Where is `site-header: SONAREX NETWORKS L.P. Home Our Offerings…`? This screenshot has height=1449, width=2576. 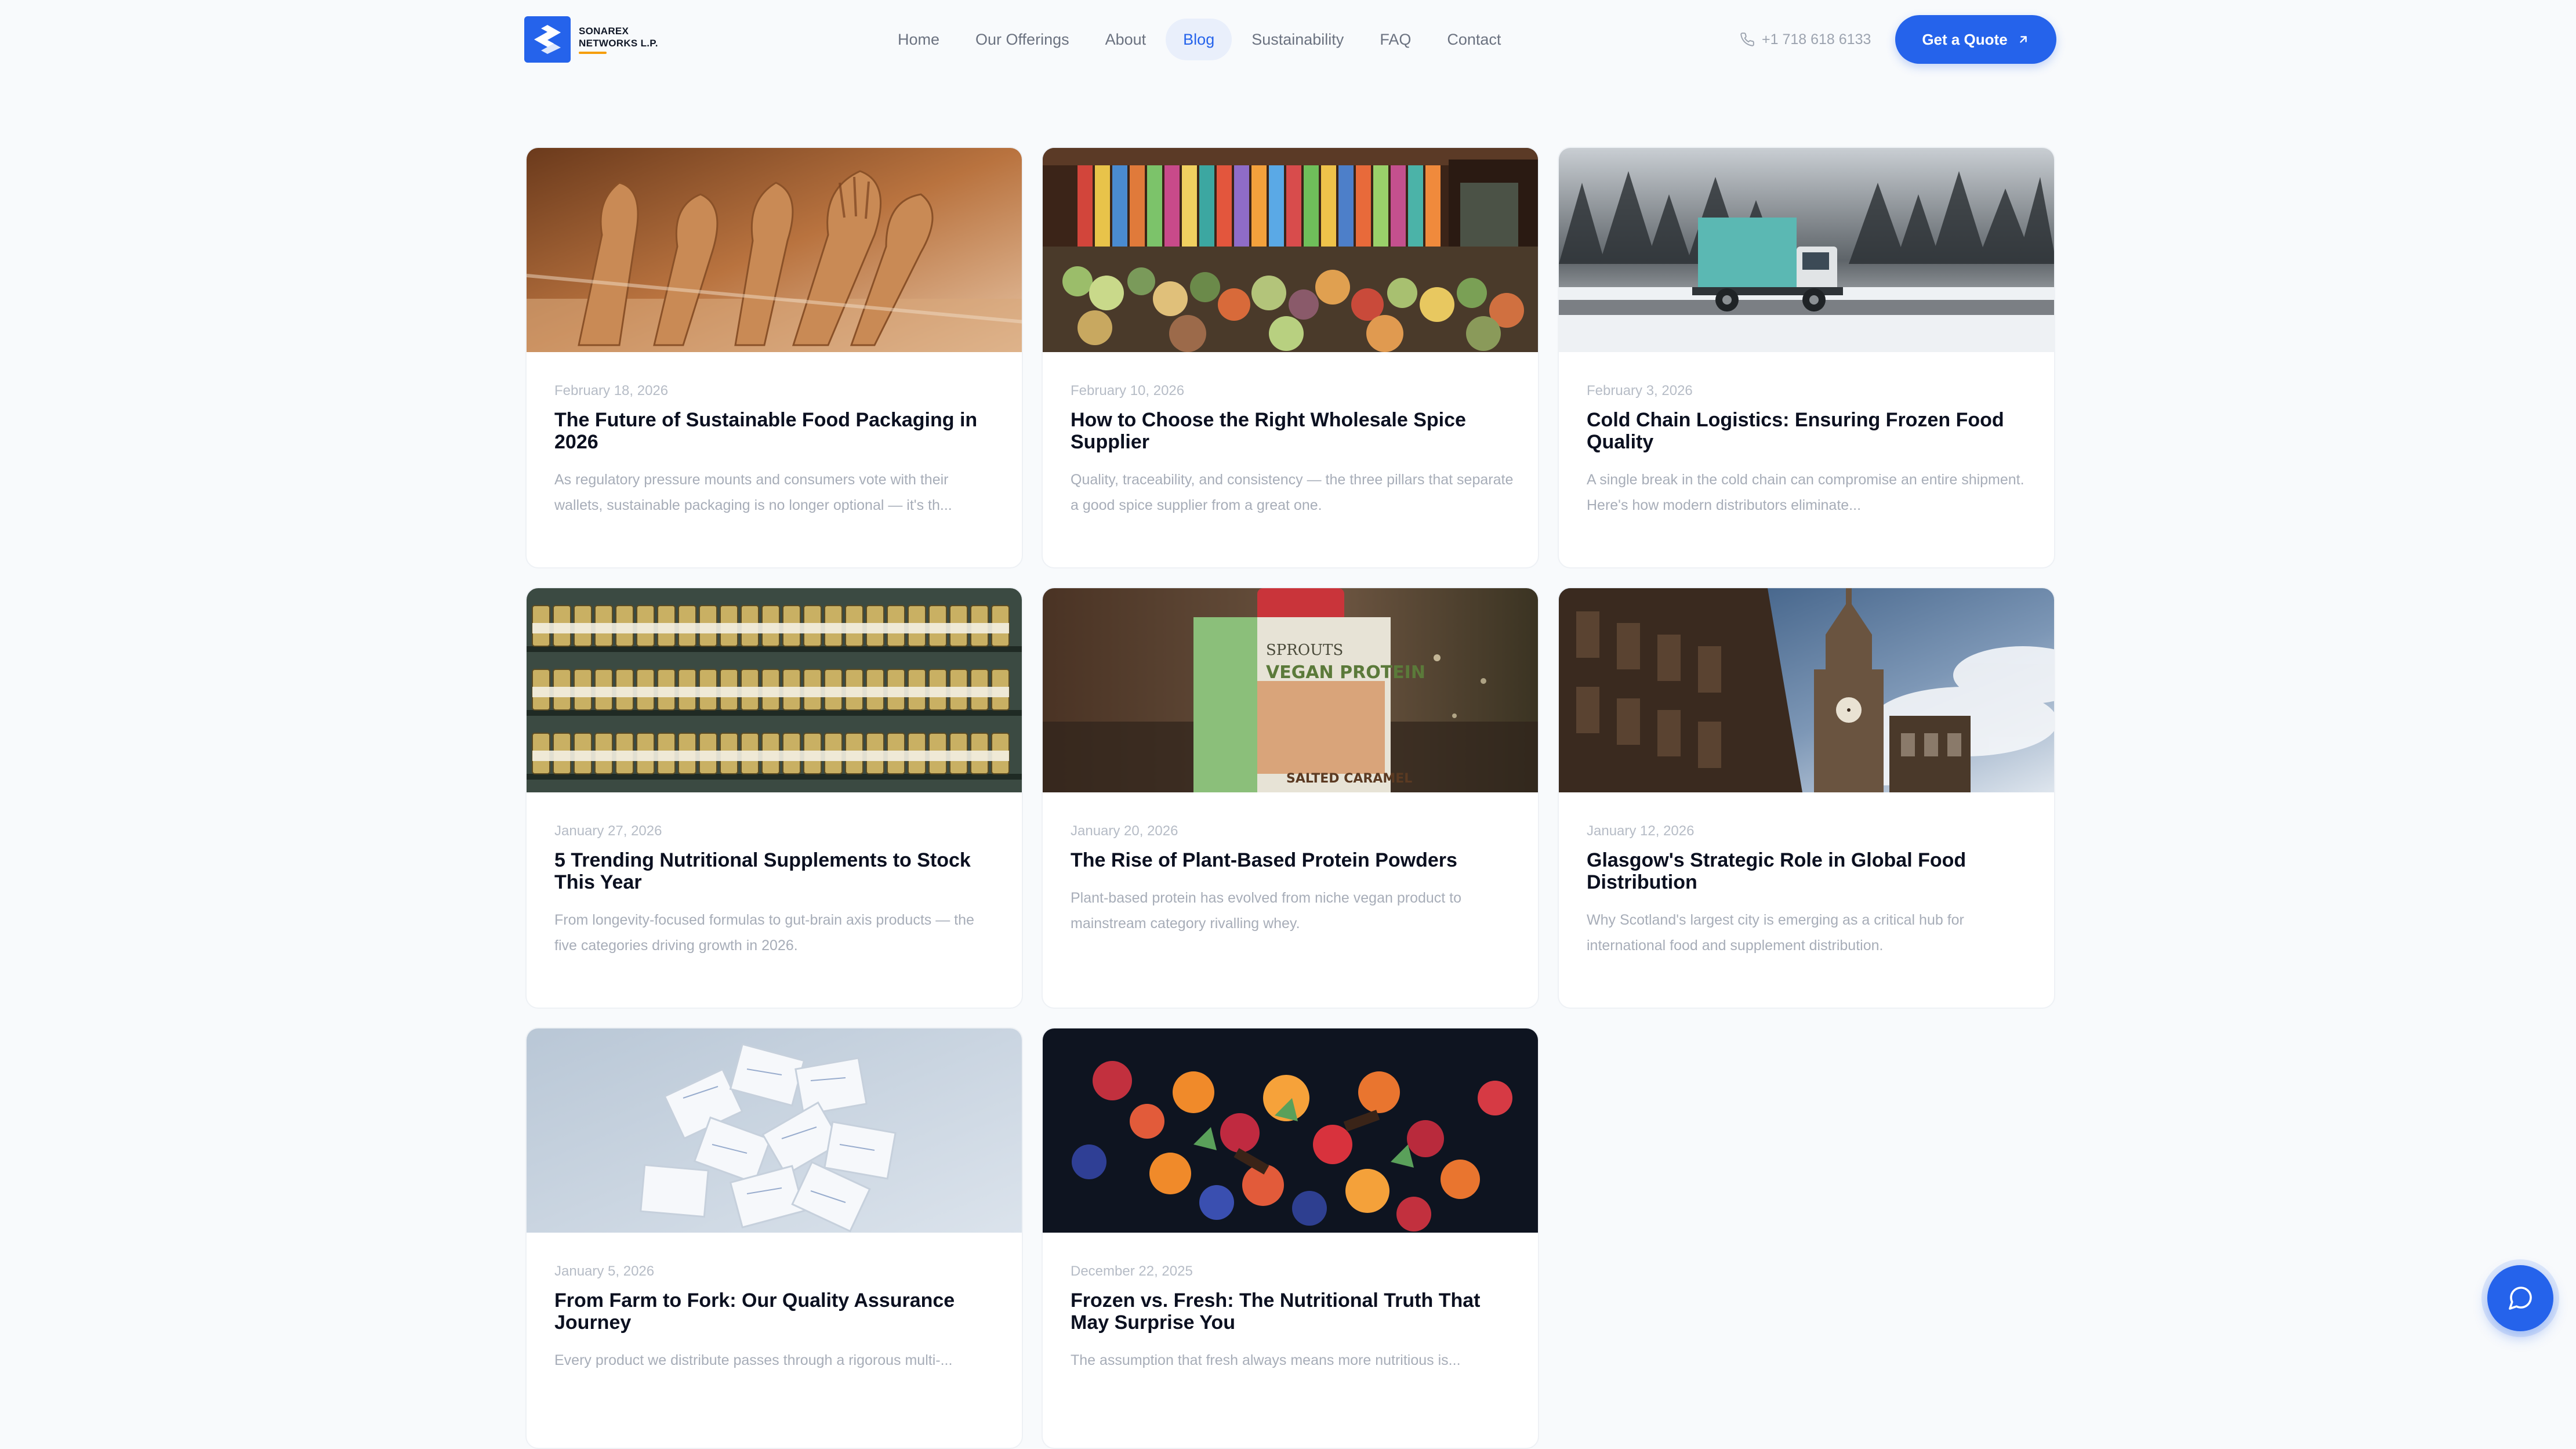 site-header: SONAREX NETWORKS L.P. Home Our Offerings… is located at coordinates (1288, 39).